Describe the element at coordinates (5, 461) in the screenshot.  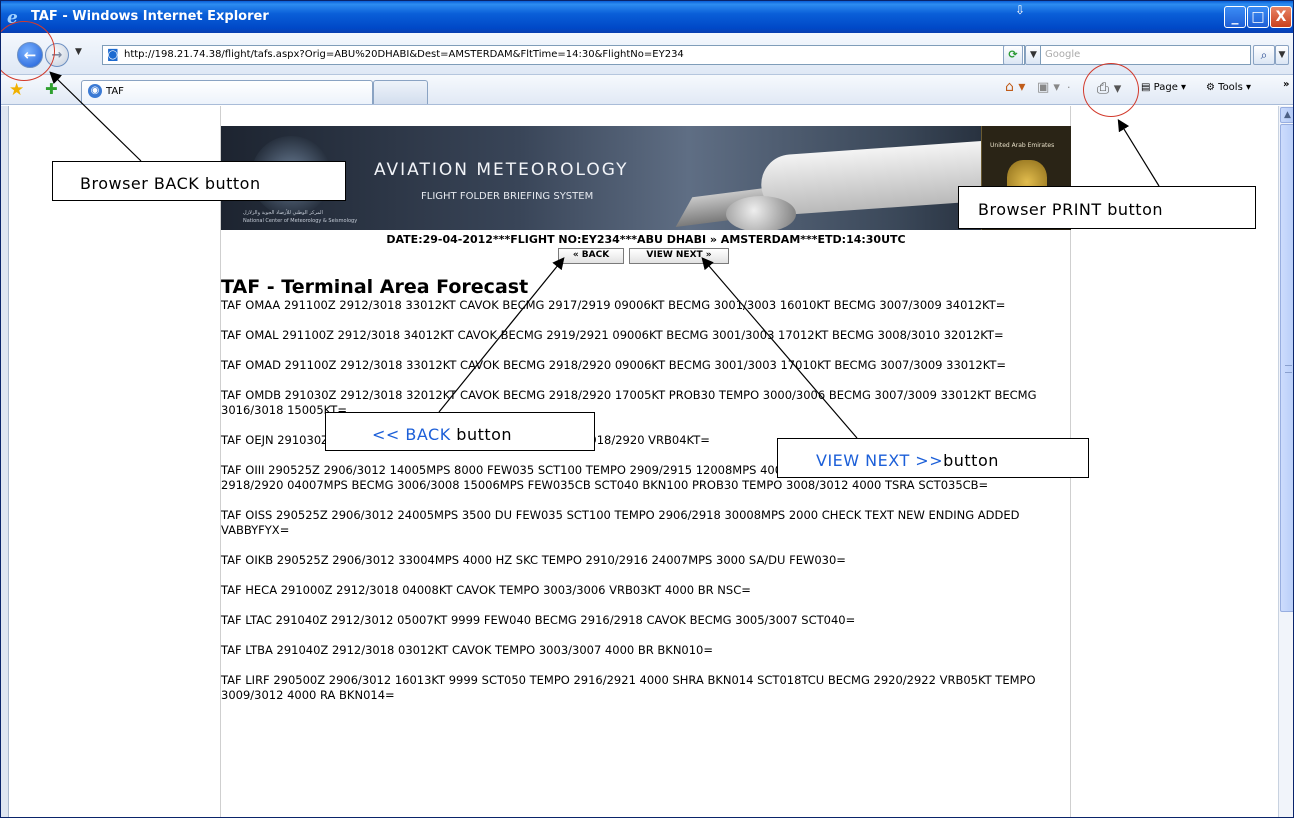
I see `window-left-border` at that location.